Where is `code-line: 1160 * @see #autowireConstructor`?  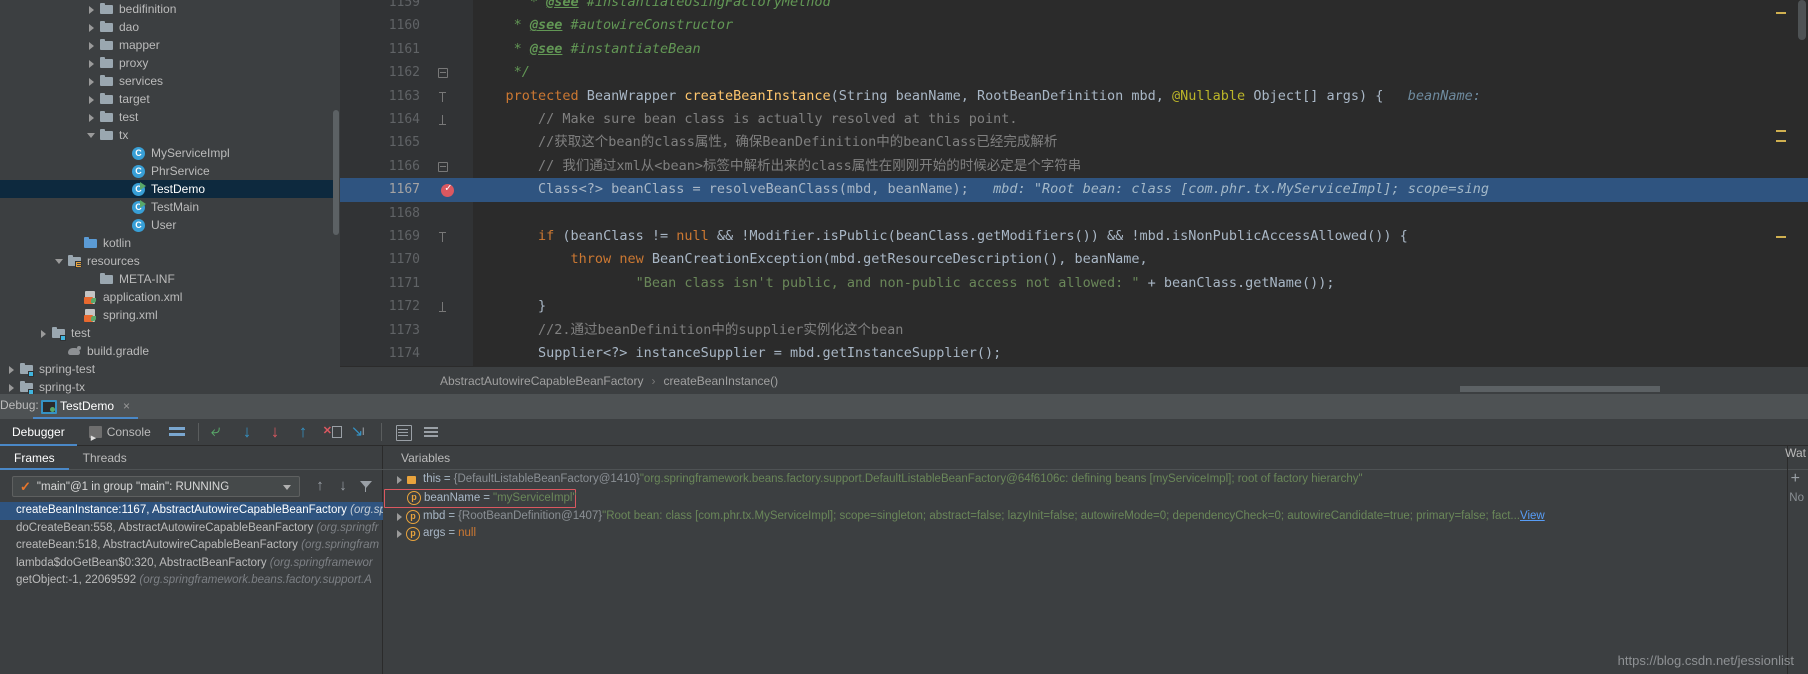 code-line: 1160 * @see #autowireConstructor is located at coordinates (1074, 25).